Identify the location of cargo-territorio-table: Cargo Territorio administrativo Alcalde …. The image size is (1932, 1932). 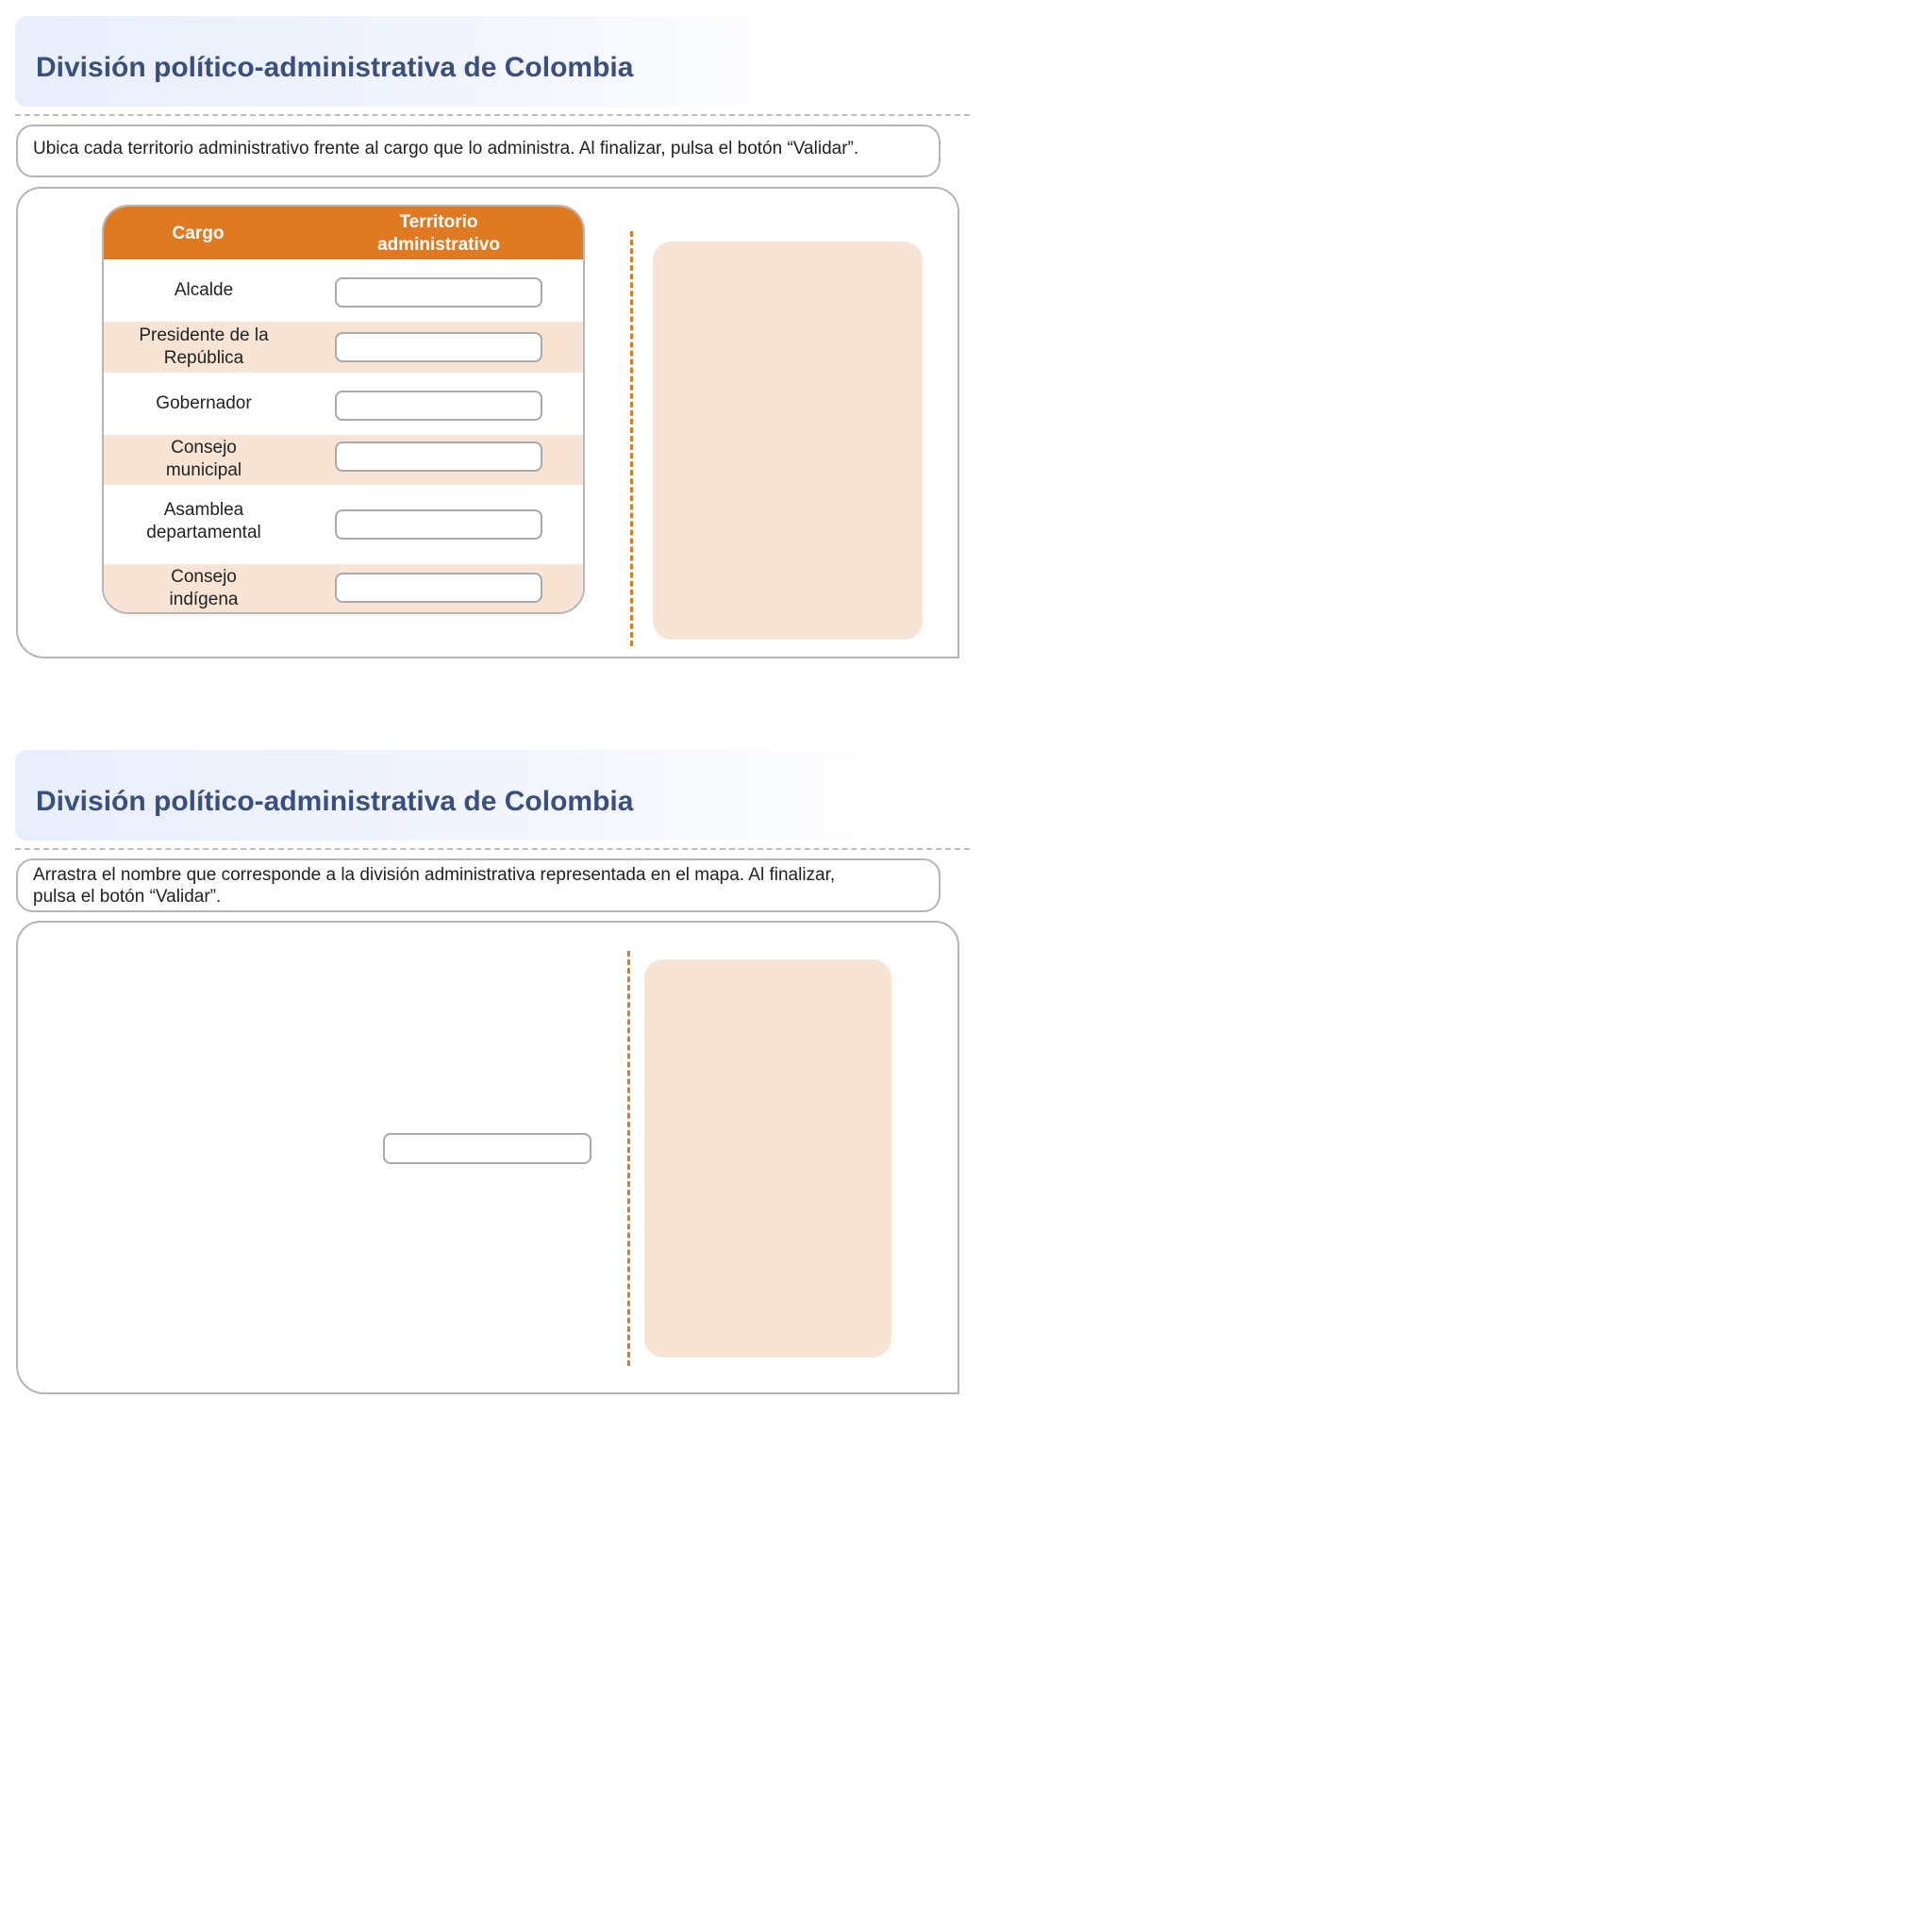
(344, 410).